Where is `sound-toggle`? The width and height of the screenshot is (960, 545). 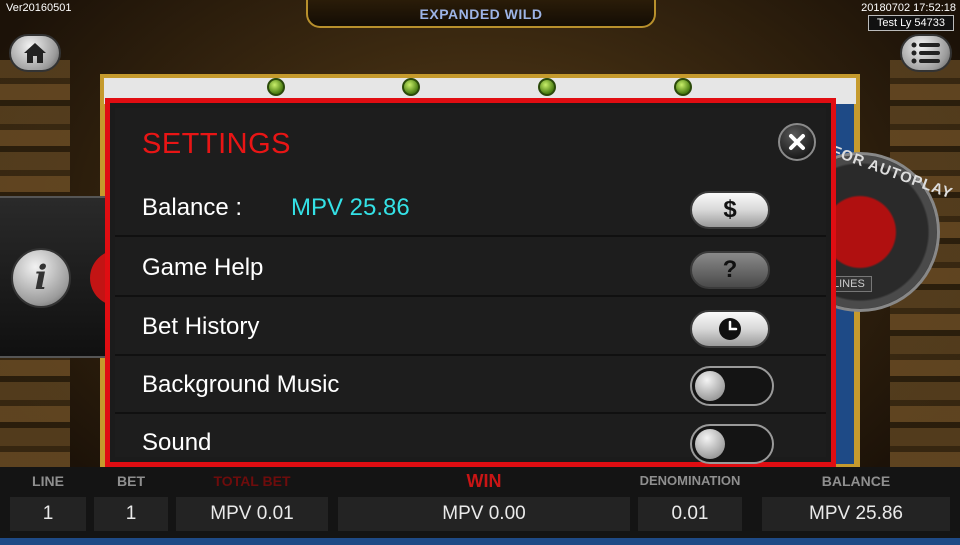
sound-toggle is located at coordinates (732, 444).